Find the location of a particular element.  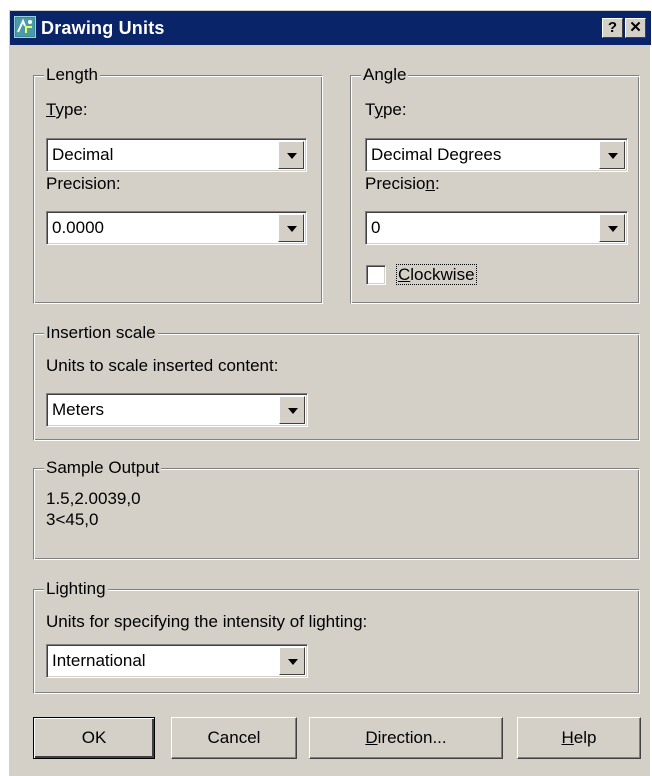

insertion-scale-group-label: Insertion scale is located at coordinates (101, 333).